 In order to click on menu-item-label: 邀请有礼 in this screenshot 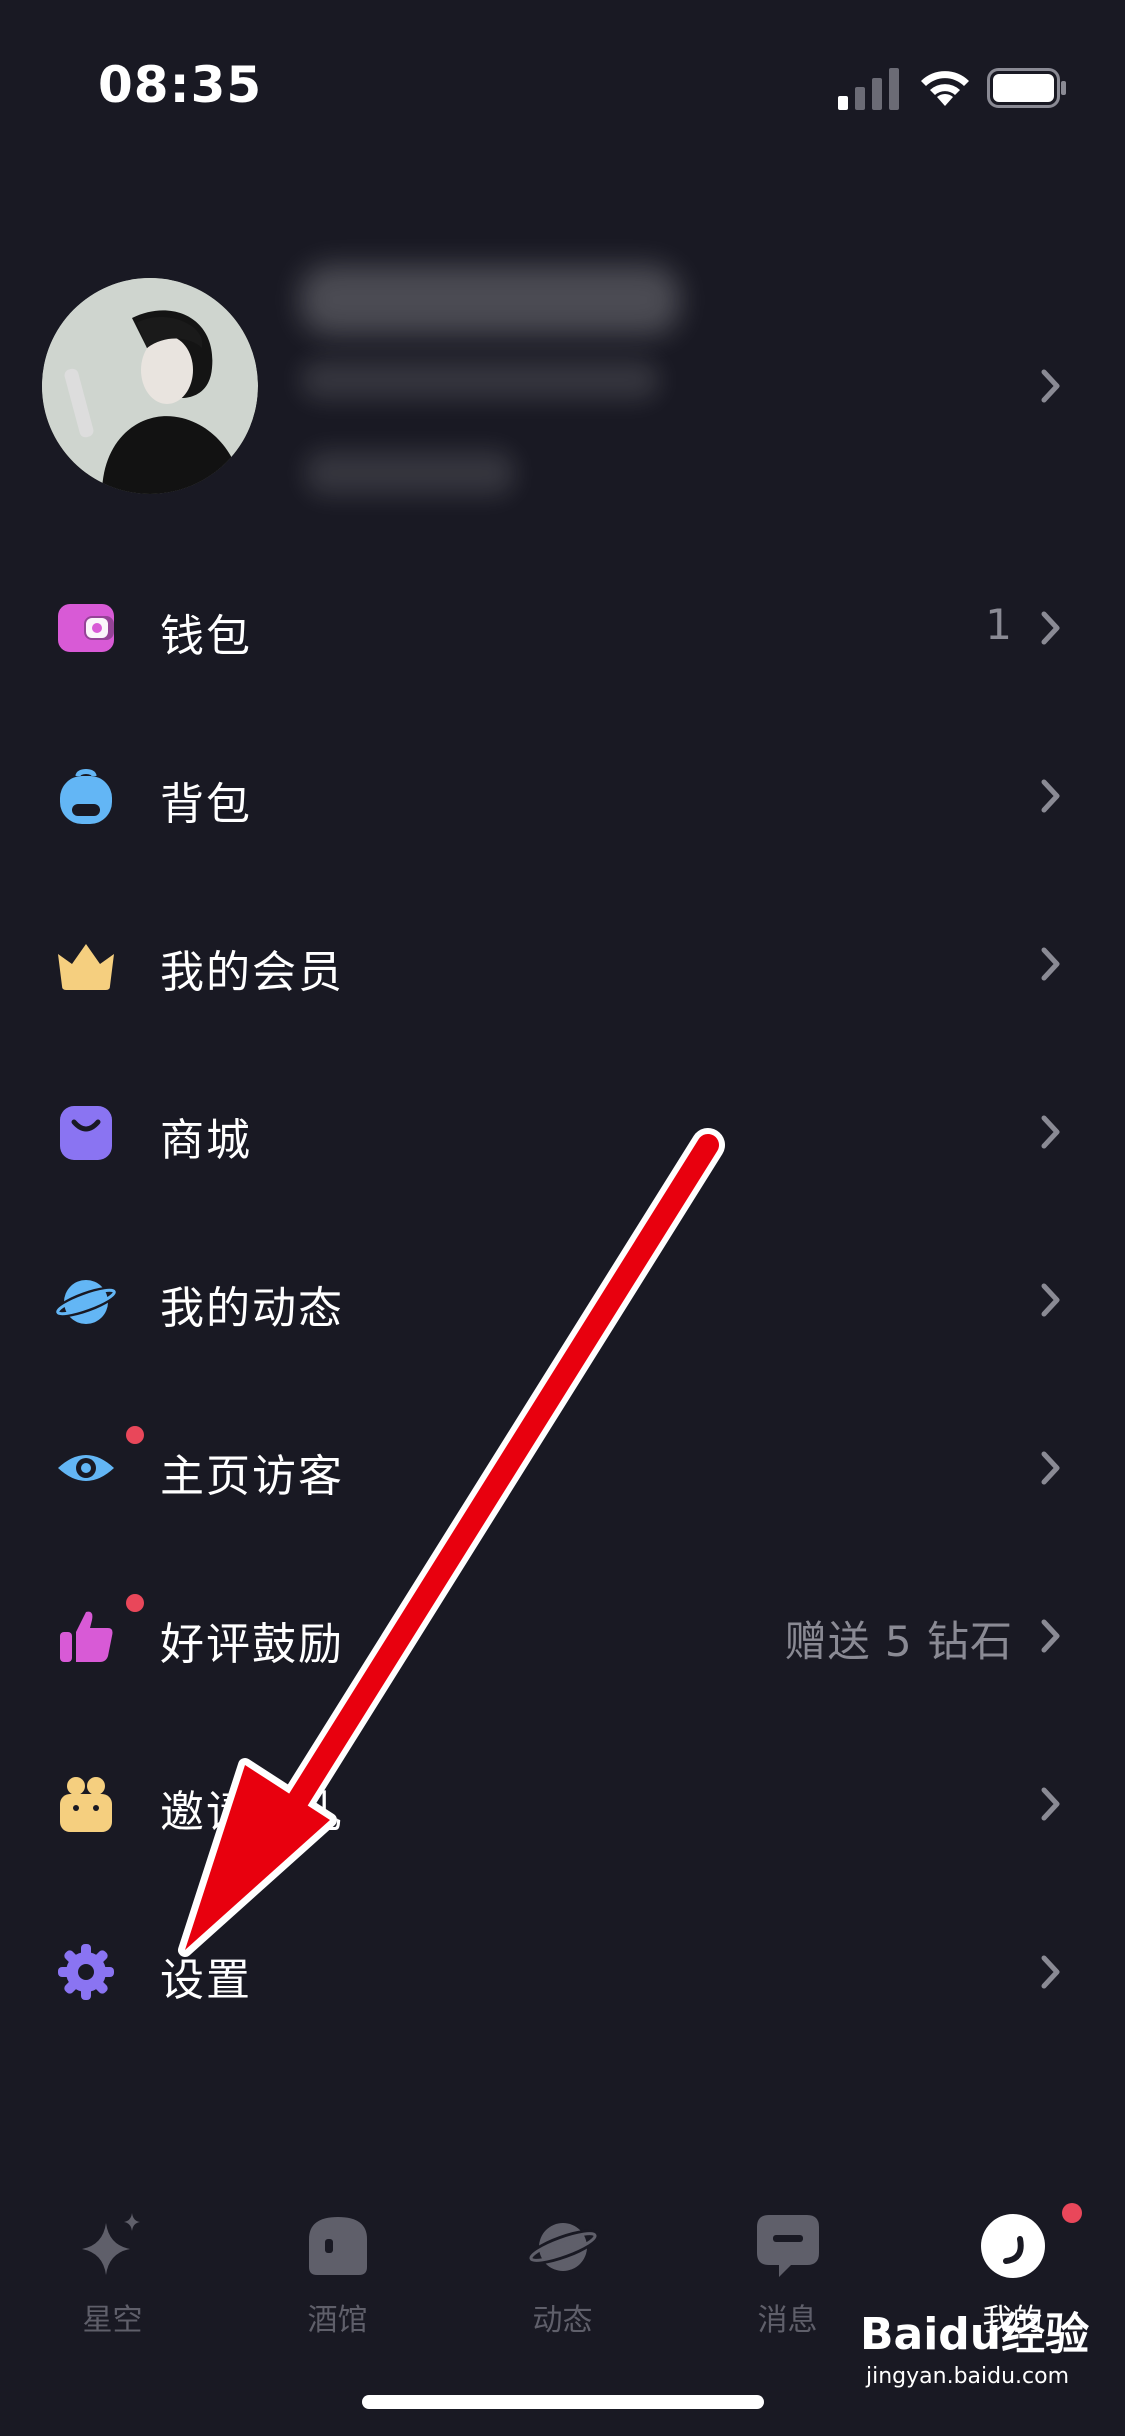, I will do `click(252, 1812)`.